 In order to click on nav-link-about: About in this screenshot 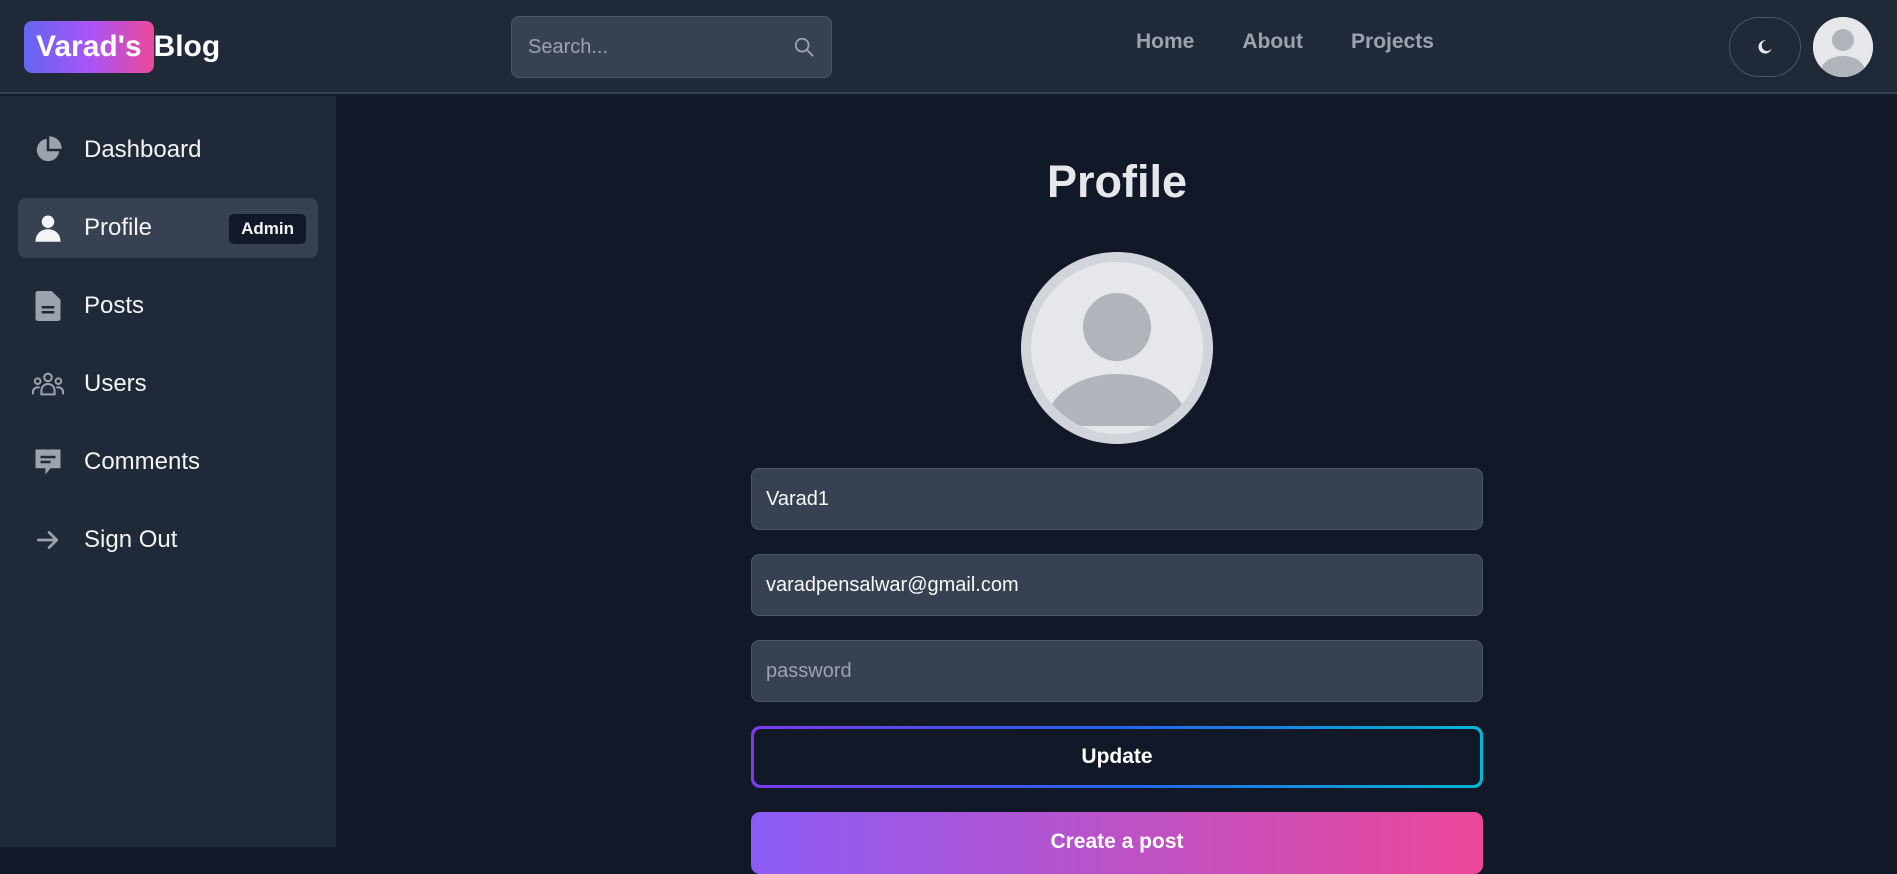, I will do `click(1272, 42)`.